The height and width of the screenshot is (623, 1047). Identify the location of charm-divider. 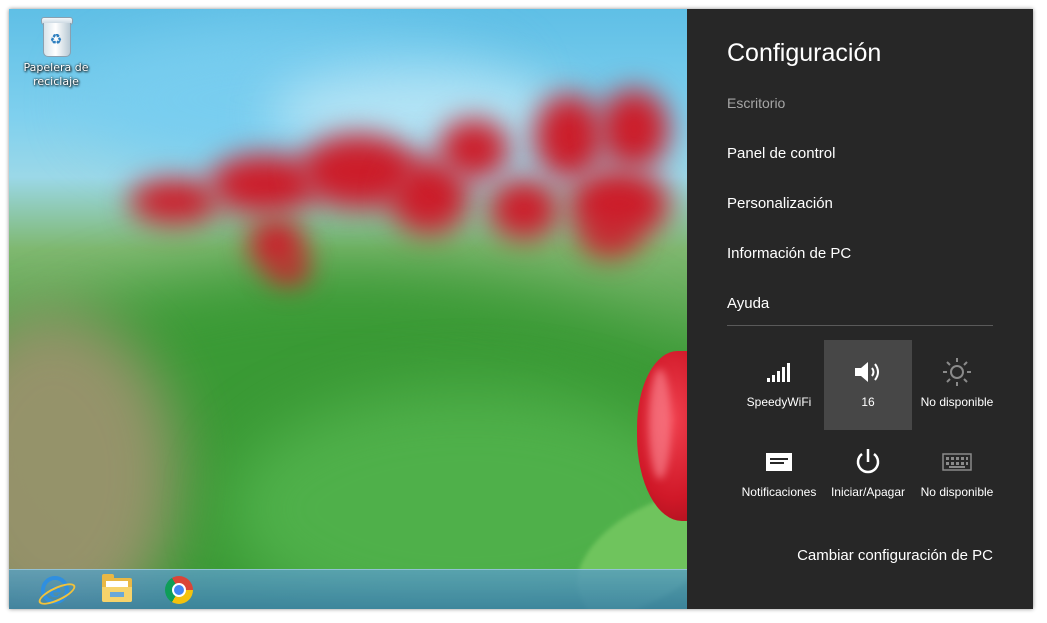
(860, 325).